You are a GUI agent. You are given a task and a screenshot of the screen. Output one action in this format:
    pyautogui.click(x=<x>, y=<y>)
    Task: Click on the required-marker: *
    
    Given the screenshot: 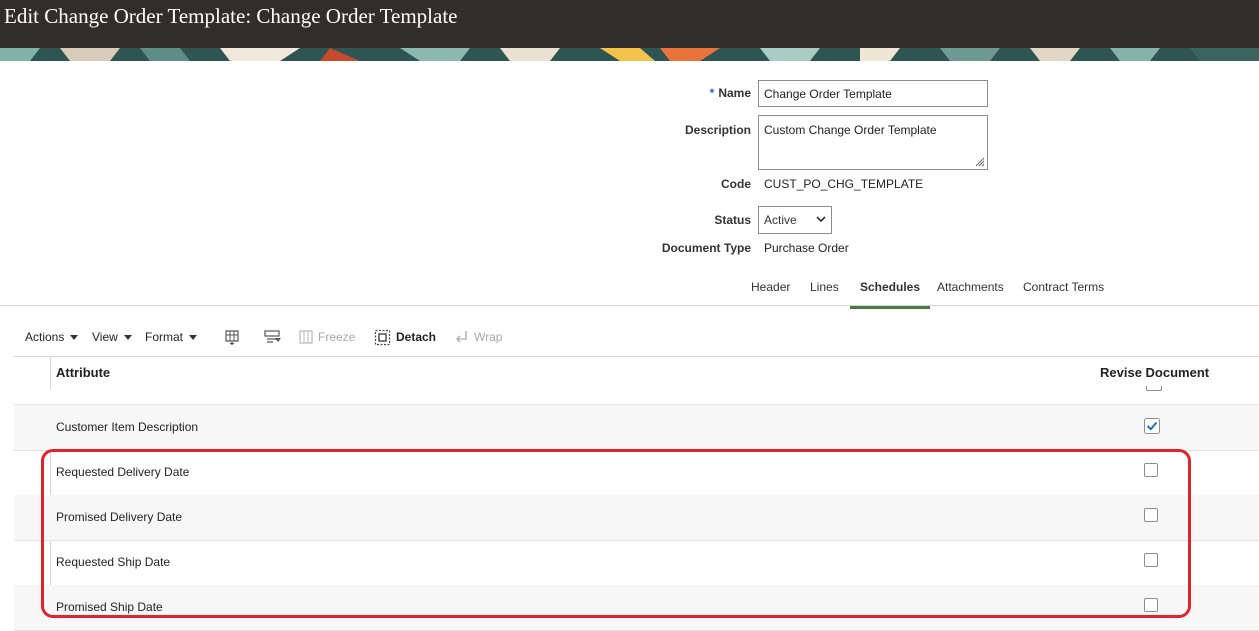 What is the action you would take?
    pyautogui.click(x=712, y=93)
    